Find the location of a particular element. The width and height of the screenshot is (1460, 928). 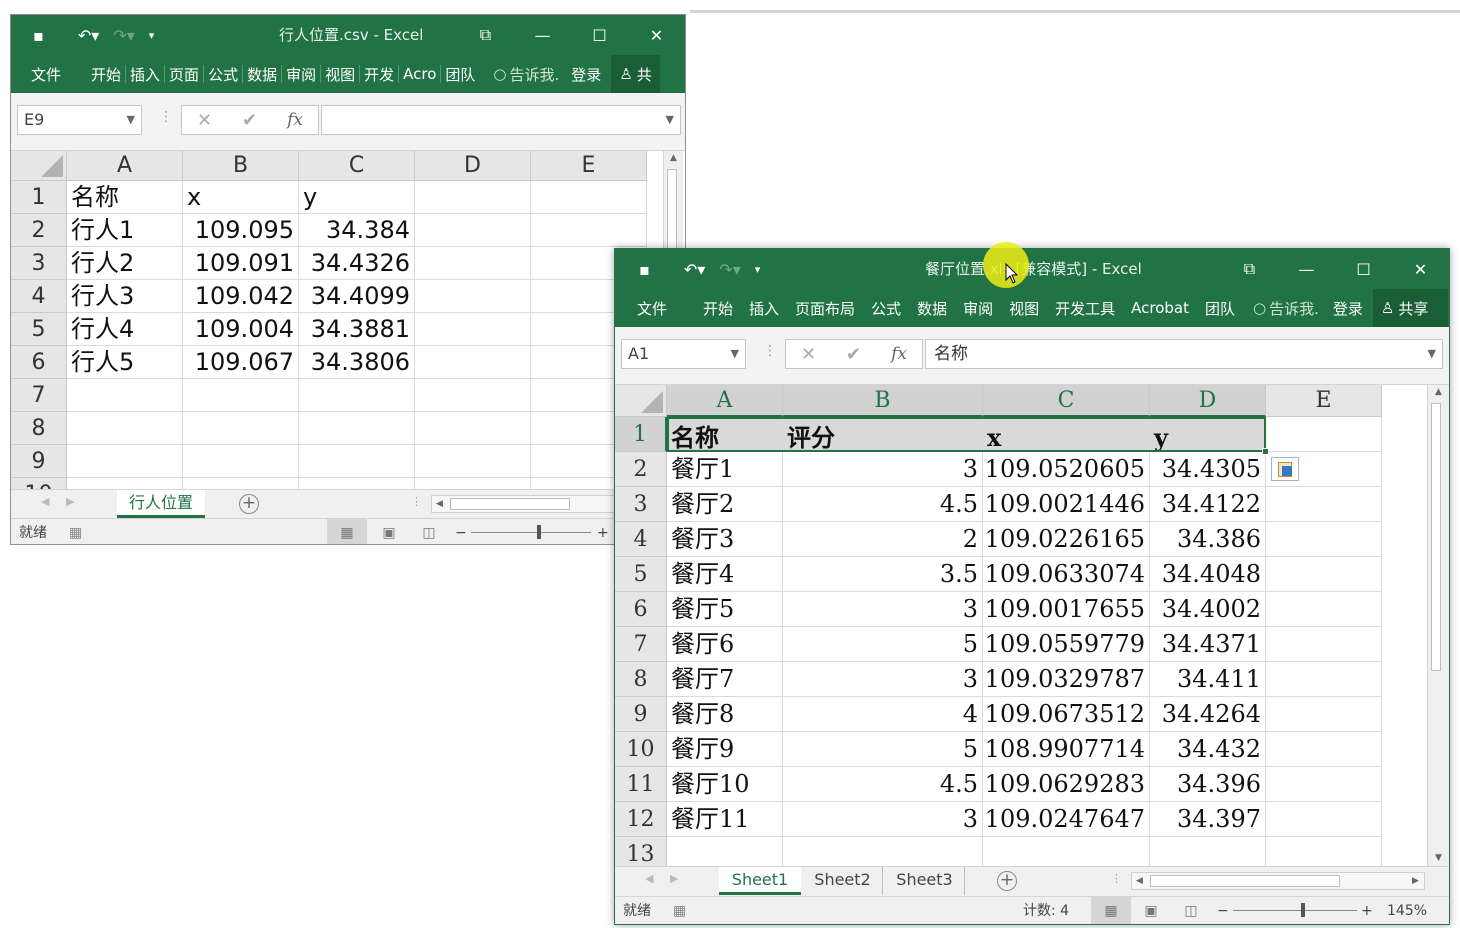

save-icon: ▪ is located at coordinates (38, 35).